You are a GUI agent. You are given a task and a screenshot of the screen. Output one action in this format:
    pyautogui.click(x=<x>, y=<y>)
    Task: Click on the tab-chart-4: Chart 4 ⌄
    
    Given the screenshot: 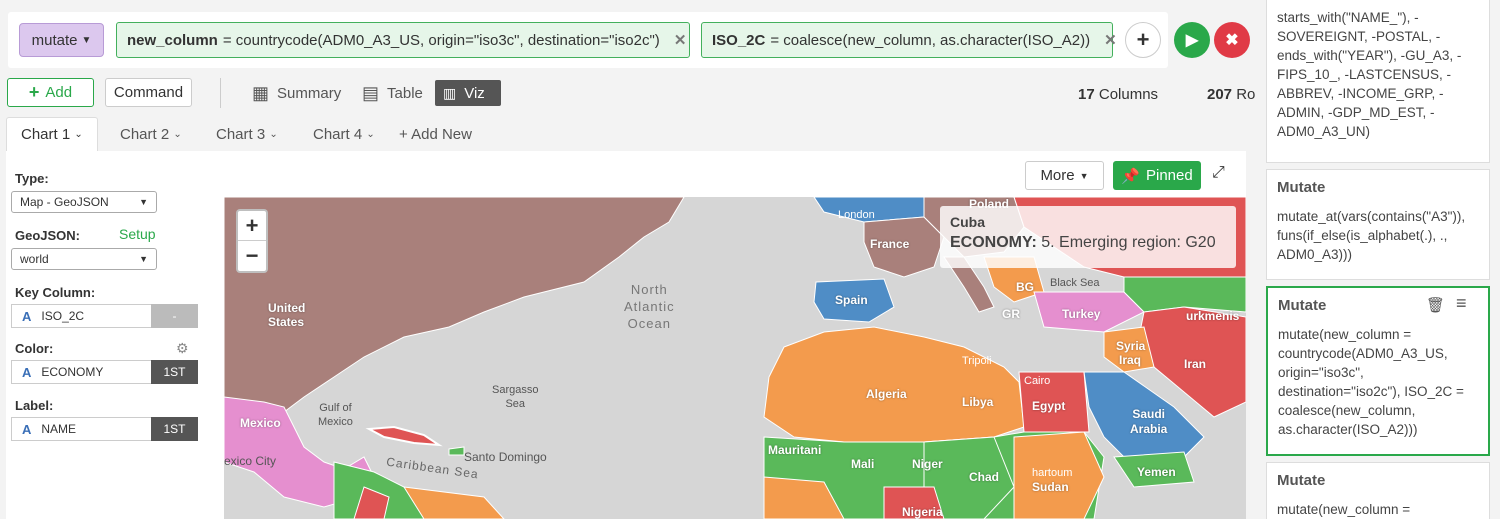 What is the action you would take?
    pyautogui.click(x=344, y=134)
    